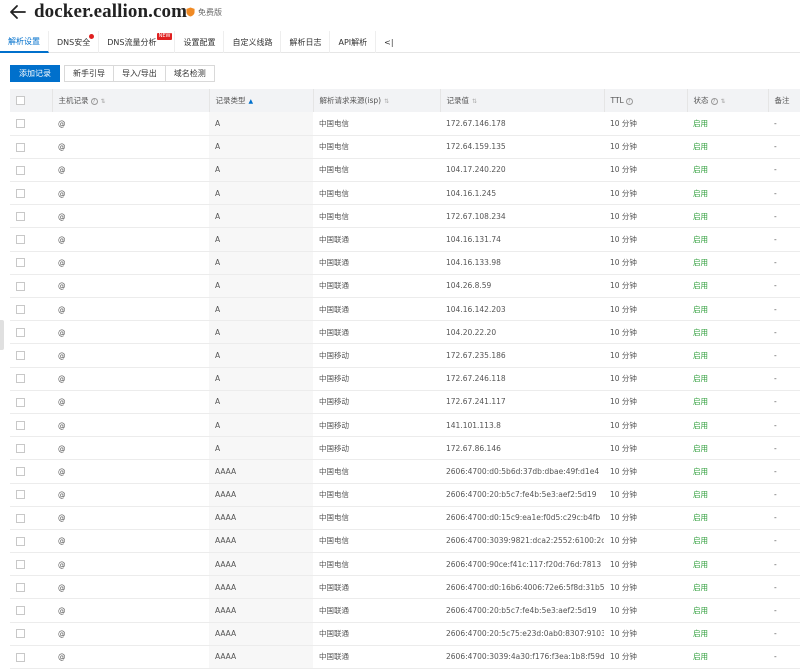 Image resolution: width=800 pixels, height=670 pixels. Describe the element at coordinates (405, 263) in the screenshot. I see `table-row: @ A 中国联通 104.16.133.98 10 分钟 启用 -` at that location.